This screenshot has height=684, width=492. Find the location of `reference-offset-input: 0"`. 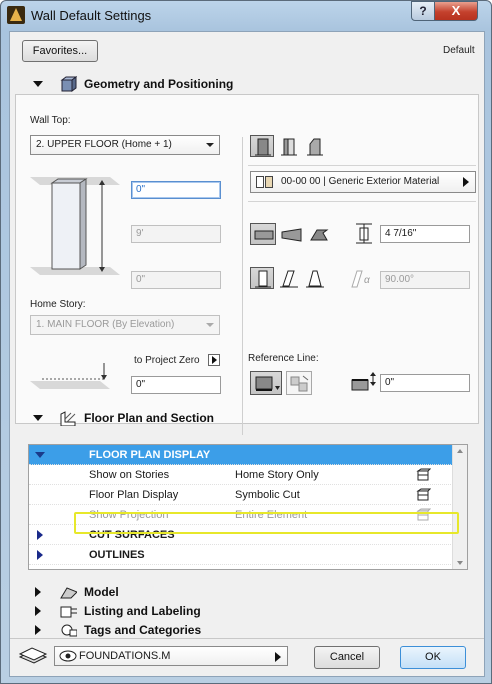

reference-offset-input: 0" is located at coordinates (425, 383).